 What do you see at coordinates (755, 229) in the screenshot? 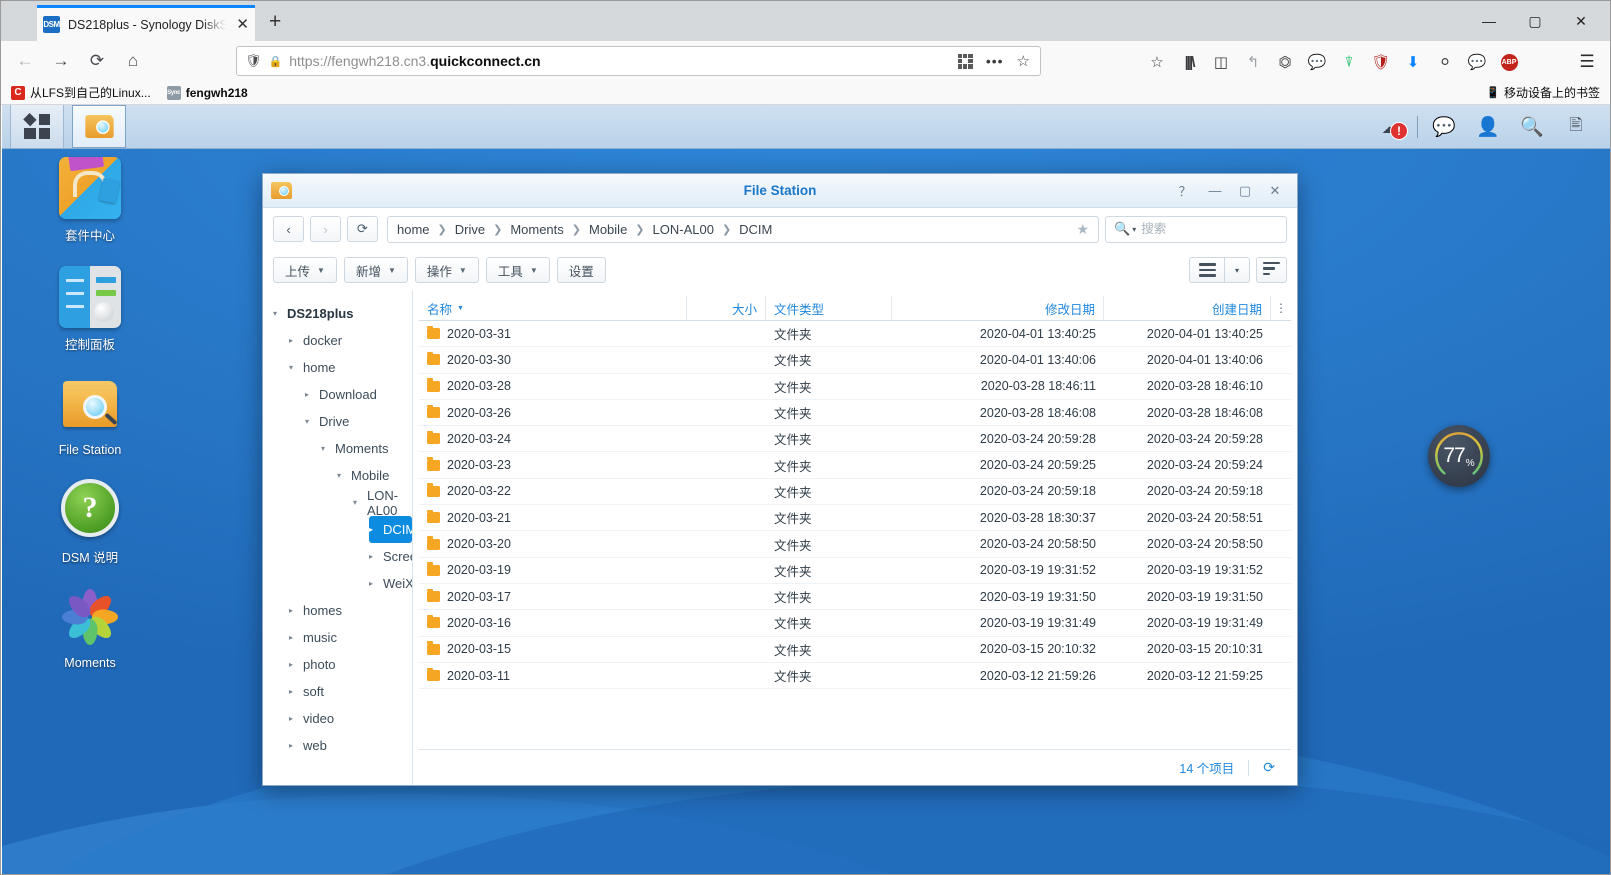
I see `breadcrumb-item: DCIM` at bounding box center [755, 229].